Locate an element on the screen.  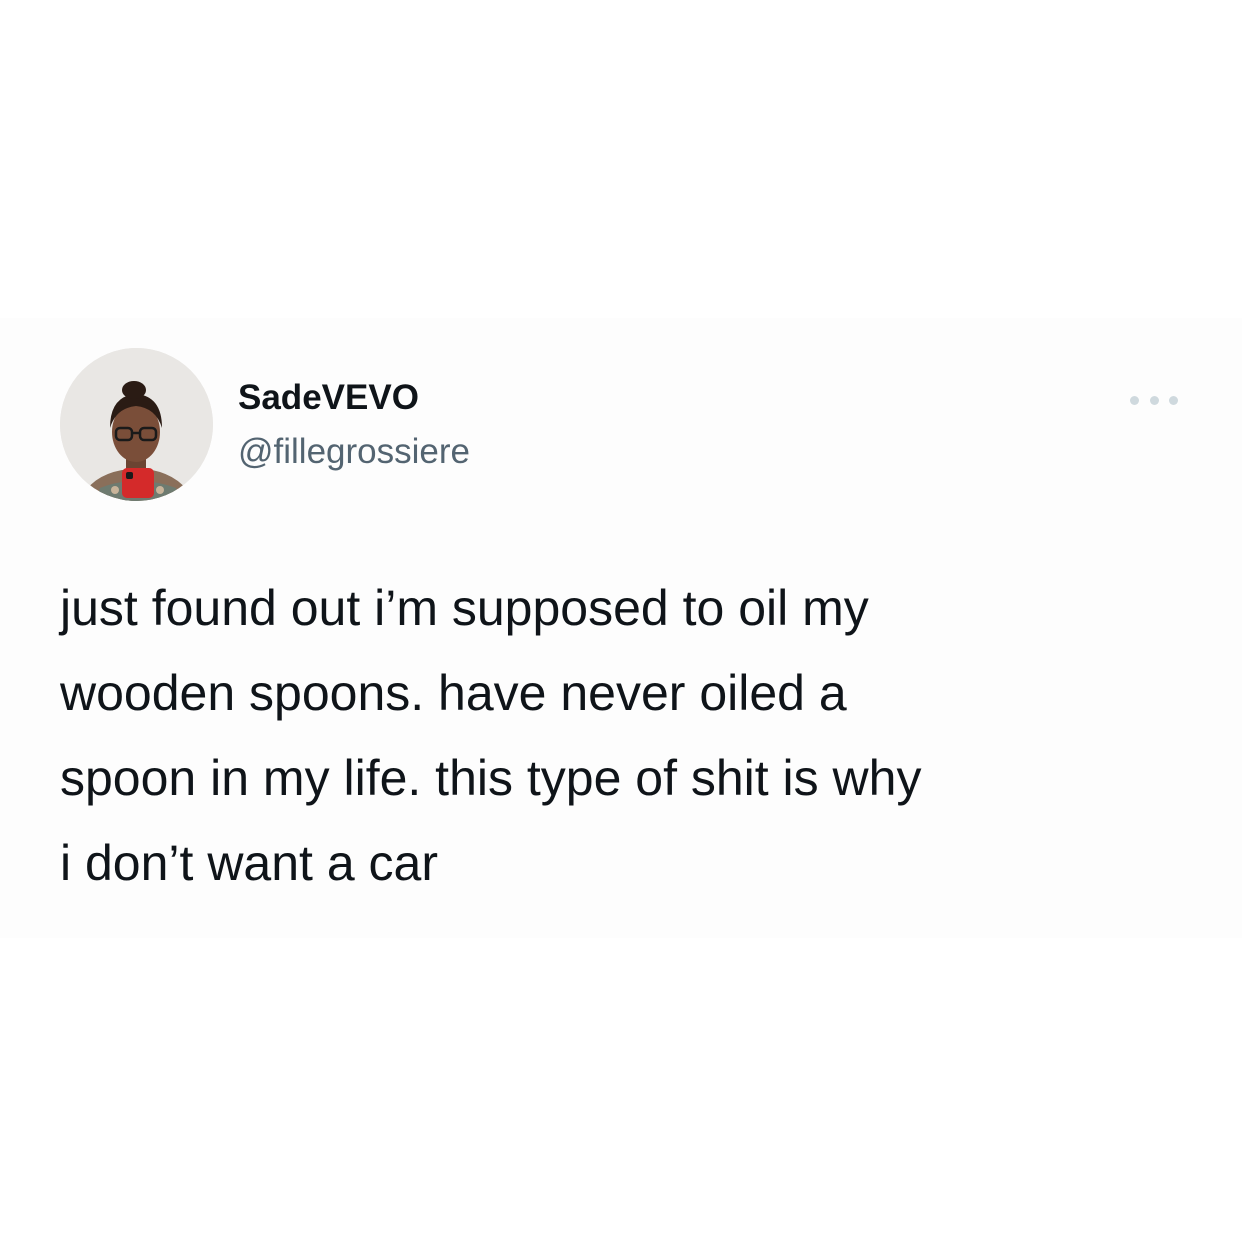
display-name: SadeVEVO is located at coordinates (328, 398).